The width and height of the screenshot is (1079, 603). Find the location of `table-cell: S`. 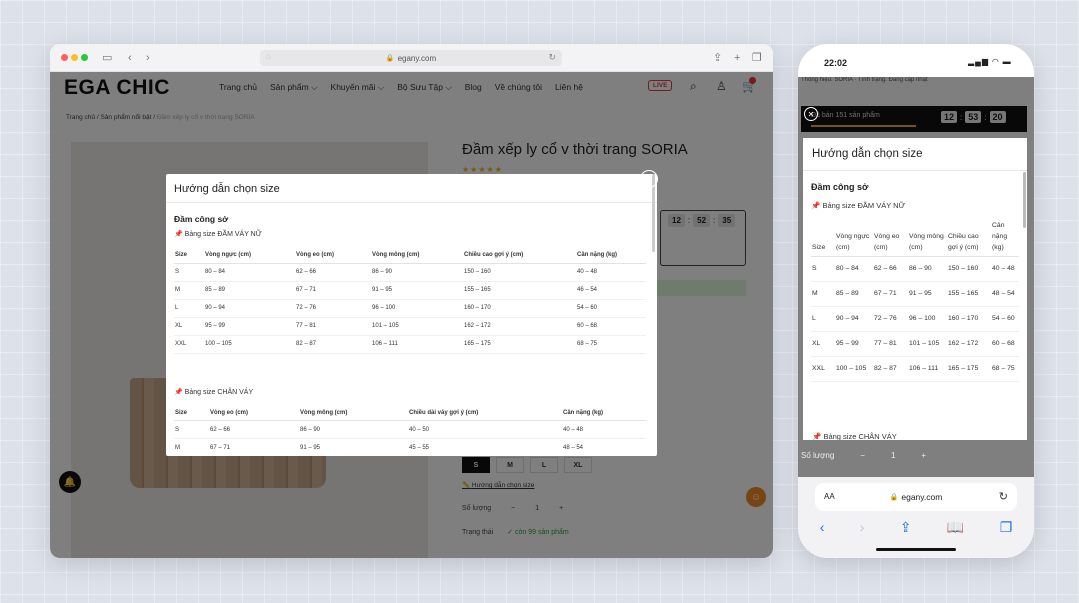

table-cell: S is located at coordinates (191, 429).